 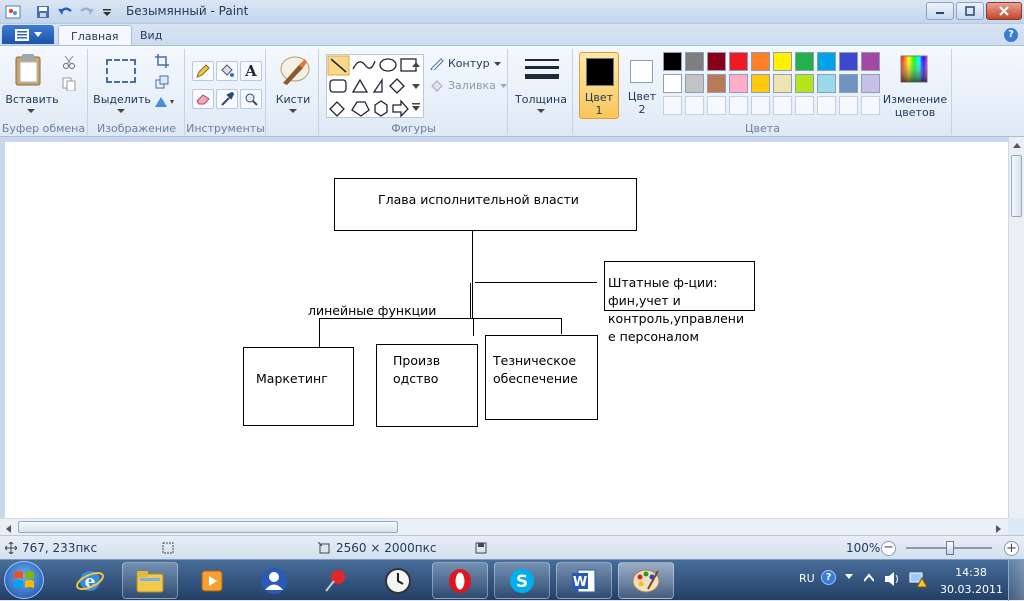 What do you see at coordinates (24, 580) in the screenshot?
I see `start-button` at bounding box center [24, 580].